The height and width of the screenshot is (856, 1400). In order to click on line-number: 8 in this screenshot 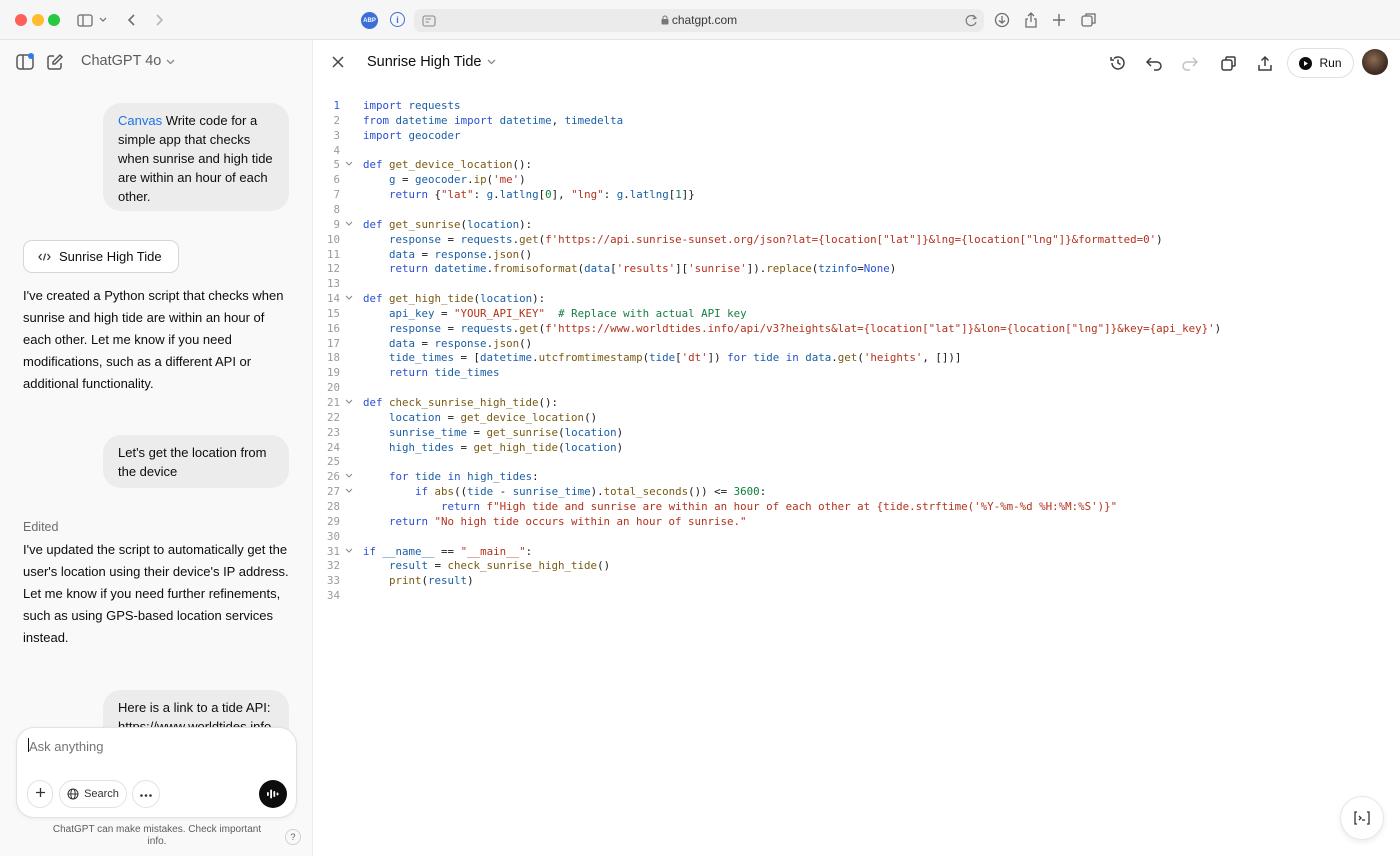, I will do `click(336, 209)`.